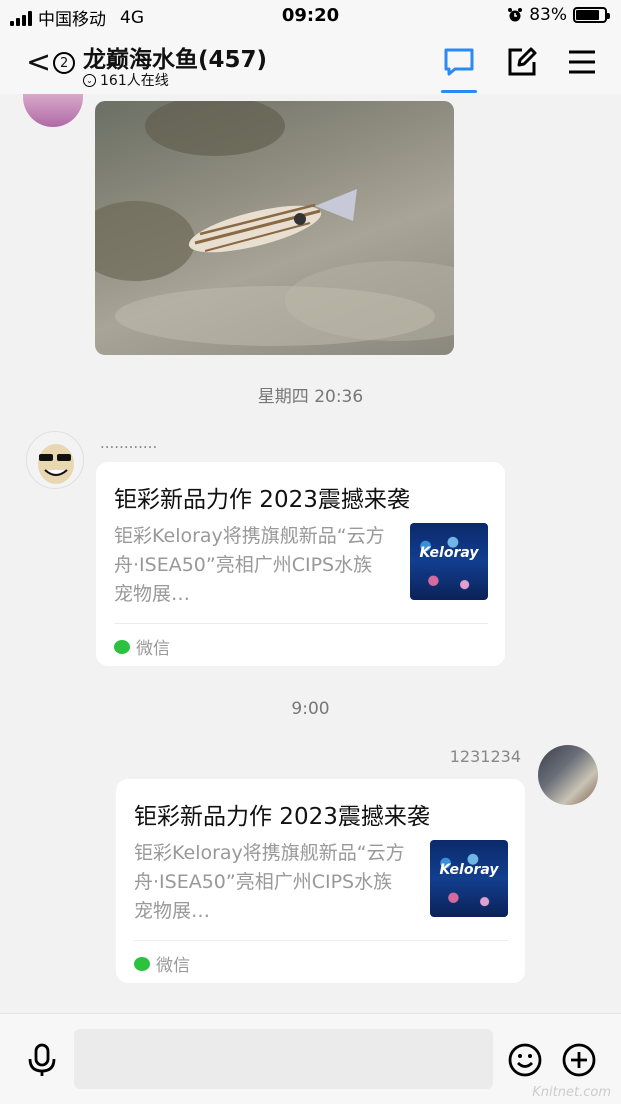  Describe the element at coordinates (310, 63) in the screenshot. I see `chat-header: < 2 龙巅海水鱼(457) ⌄ 161人在线` at that location.